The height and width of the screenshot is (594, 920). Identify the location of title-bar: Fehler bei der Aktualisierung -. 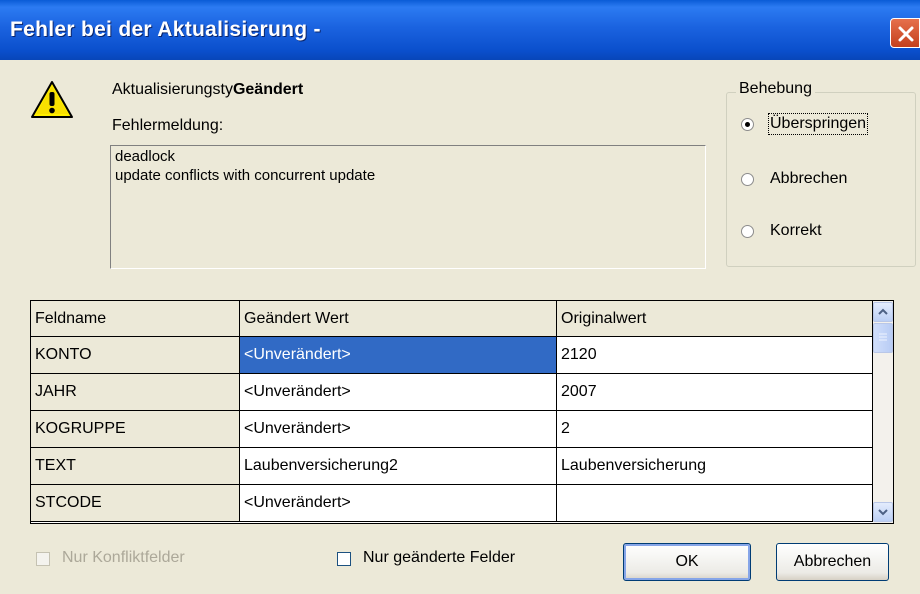
(460, 30).